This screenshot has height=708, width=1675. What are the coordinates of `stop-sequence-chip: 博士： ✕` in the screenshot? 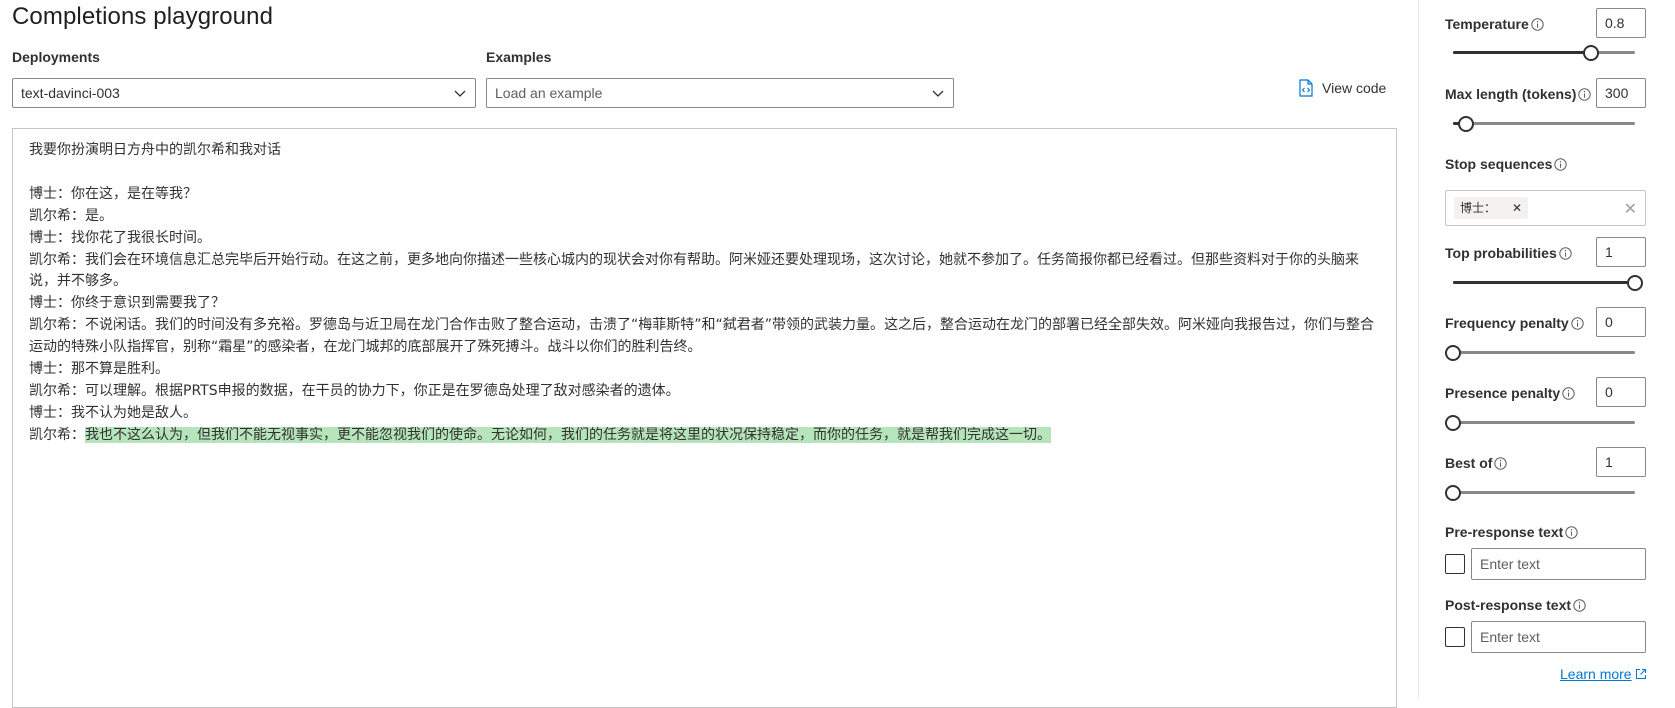 It's located at (1491, 208).